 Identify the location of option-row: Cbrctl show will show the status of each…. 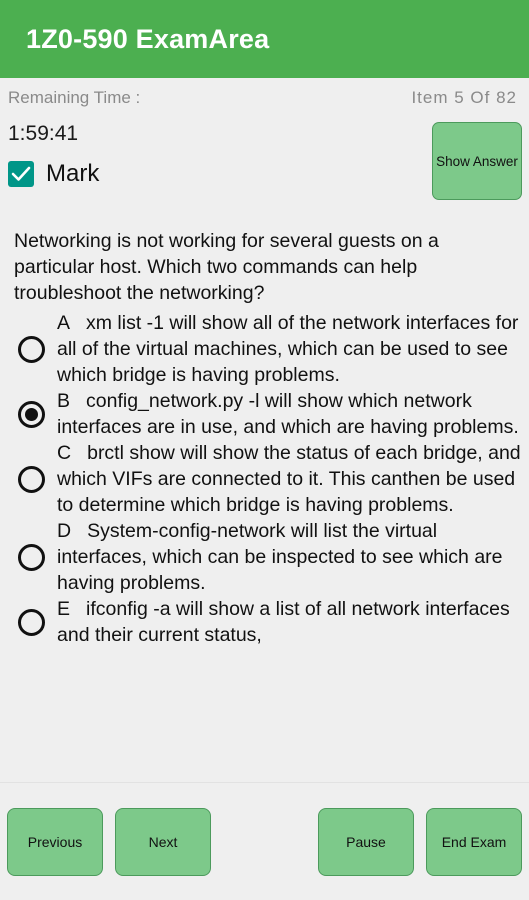
(264, 479).